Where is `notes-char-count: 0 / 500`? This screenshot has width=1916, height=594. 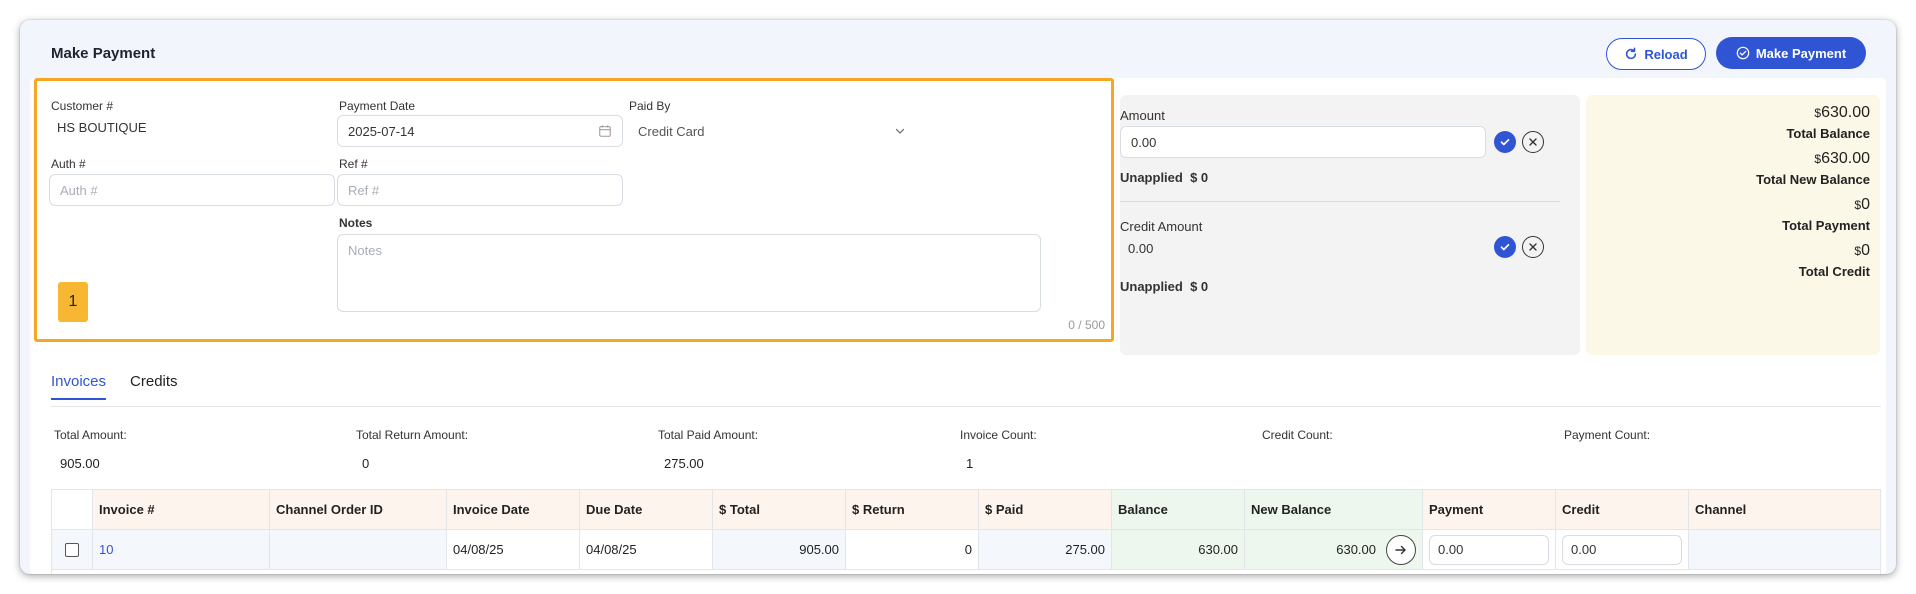 notes-char-count: 0 / 500 is located at coordinates (1086, 325).